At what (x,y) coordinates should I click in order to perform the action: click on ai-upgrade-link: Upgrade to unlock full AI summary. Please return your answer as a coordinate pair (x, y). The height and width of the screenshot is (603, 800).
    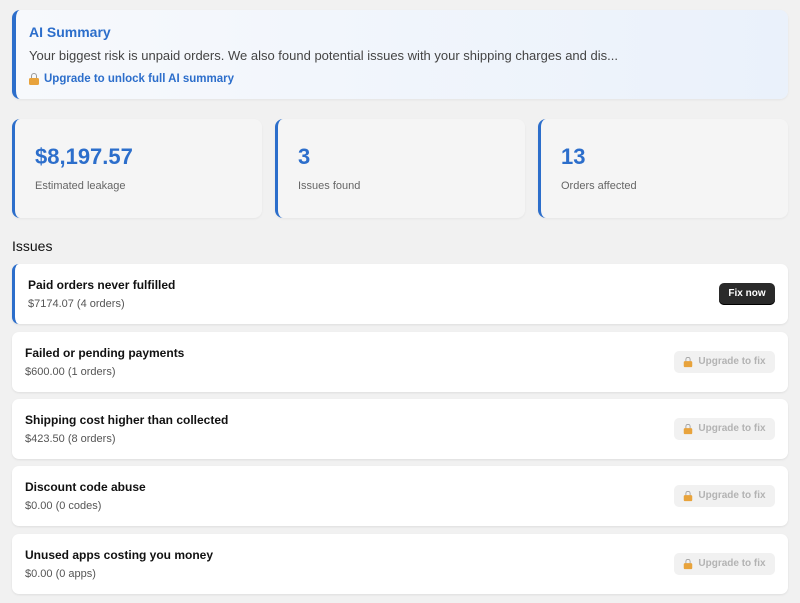
    Looking at the image, I should click on (401, 79).